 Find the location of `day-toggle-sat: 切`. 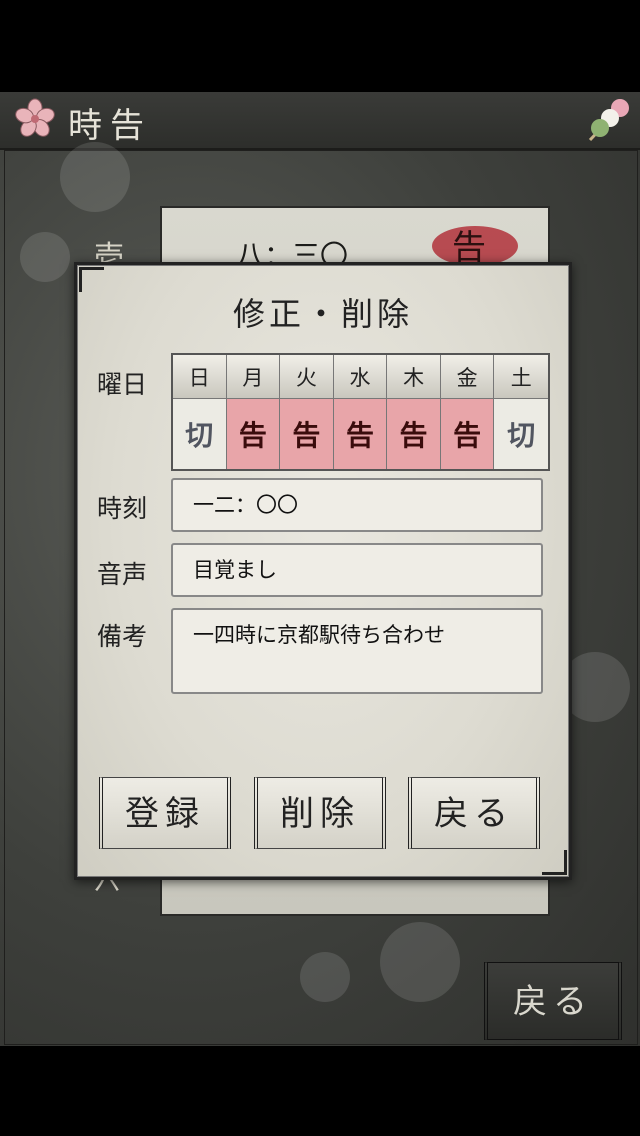

day-toggle-sat: 切 is located at coordinates (521, 434).